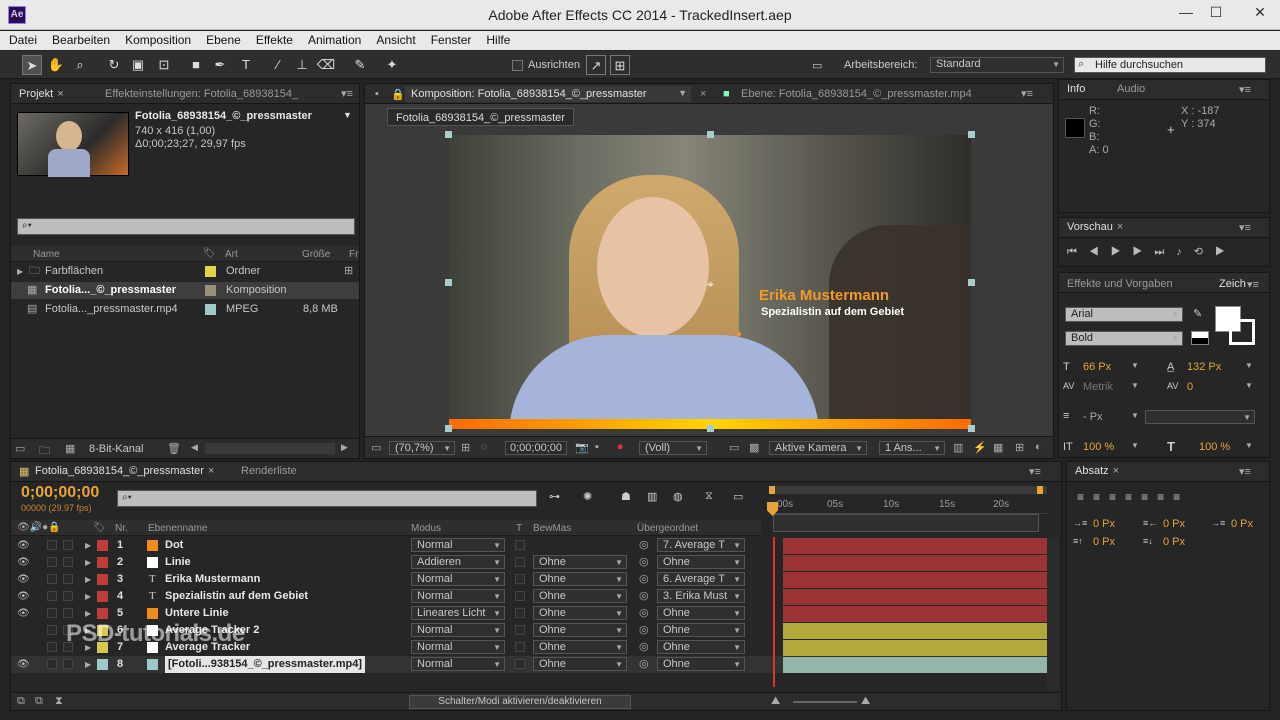 Image resolution: width=1280 pixels, height=720 pixels. Describe the element at coordinates (909, 490) in the screenshot. I see `work-area-bar` at that location.